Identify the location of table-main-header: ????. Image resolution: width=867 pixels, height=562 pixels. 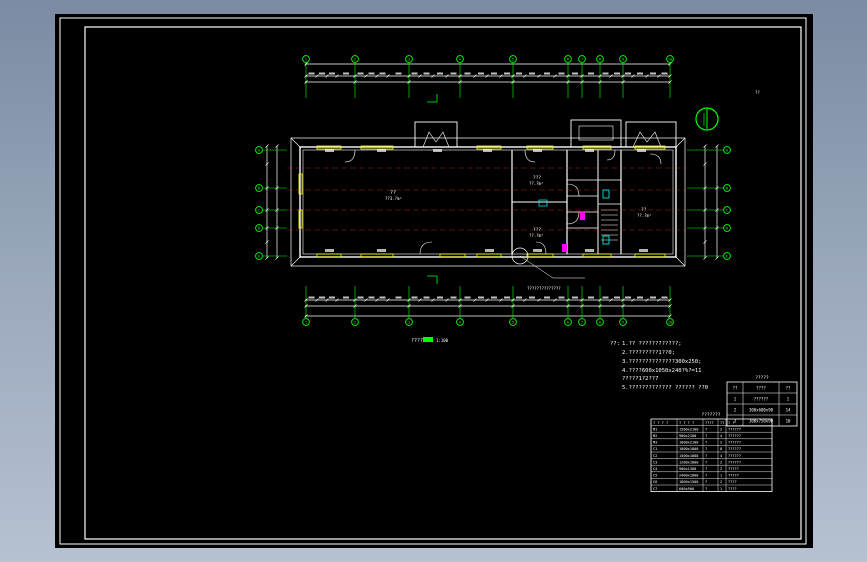
(709, 423).